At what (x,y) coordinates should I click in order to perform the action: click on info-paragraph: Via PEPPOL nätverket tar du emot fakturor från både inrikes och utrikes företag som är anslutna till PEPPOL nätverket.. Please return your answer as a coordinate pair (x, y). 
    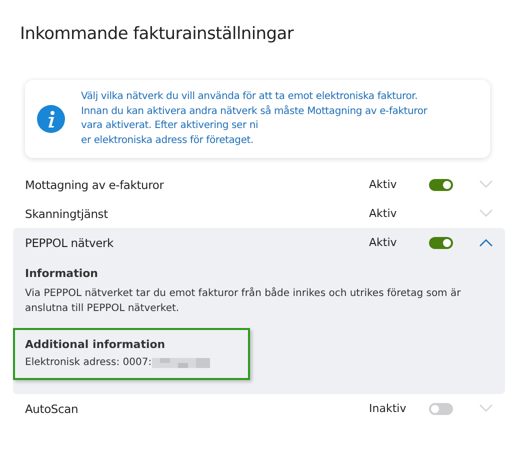
    Looking at the image, I should click on (243, 301).